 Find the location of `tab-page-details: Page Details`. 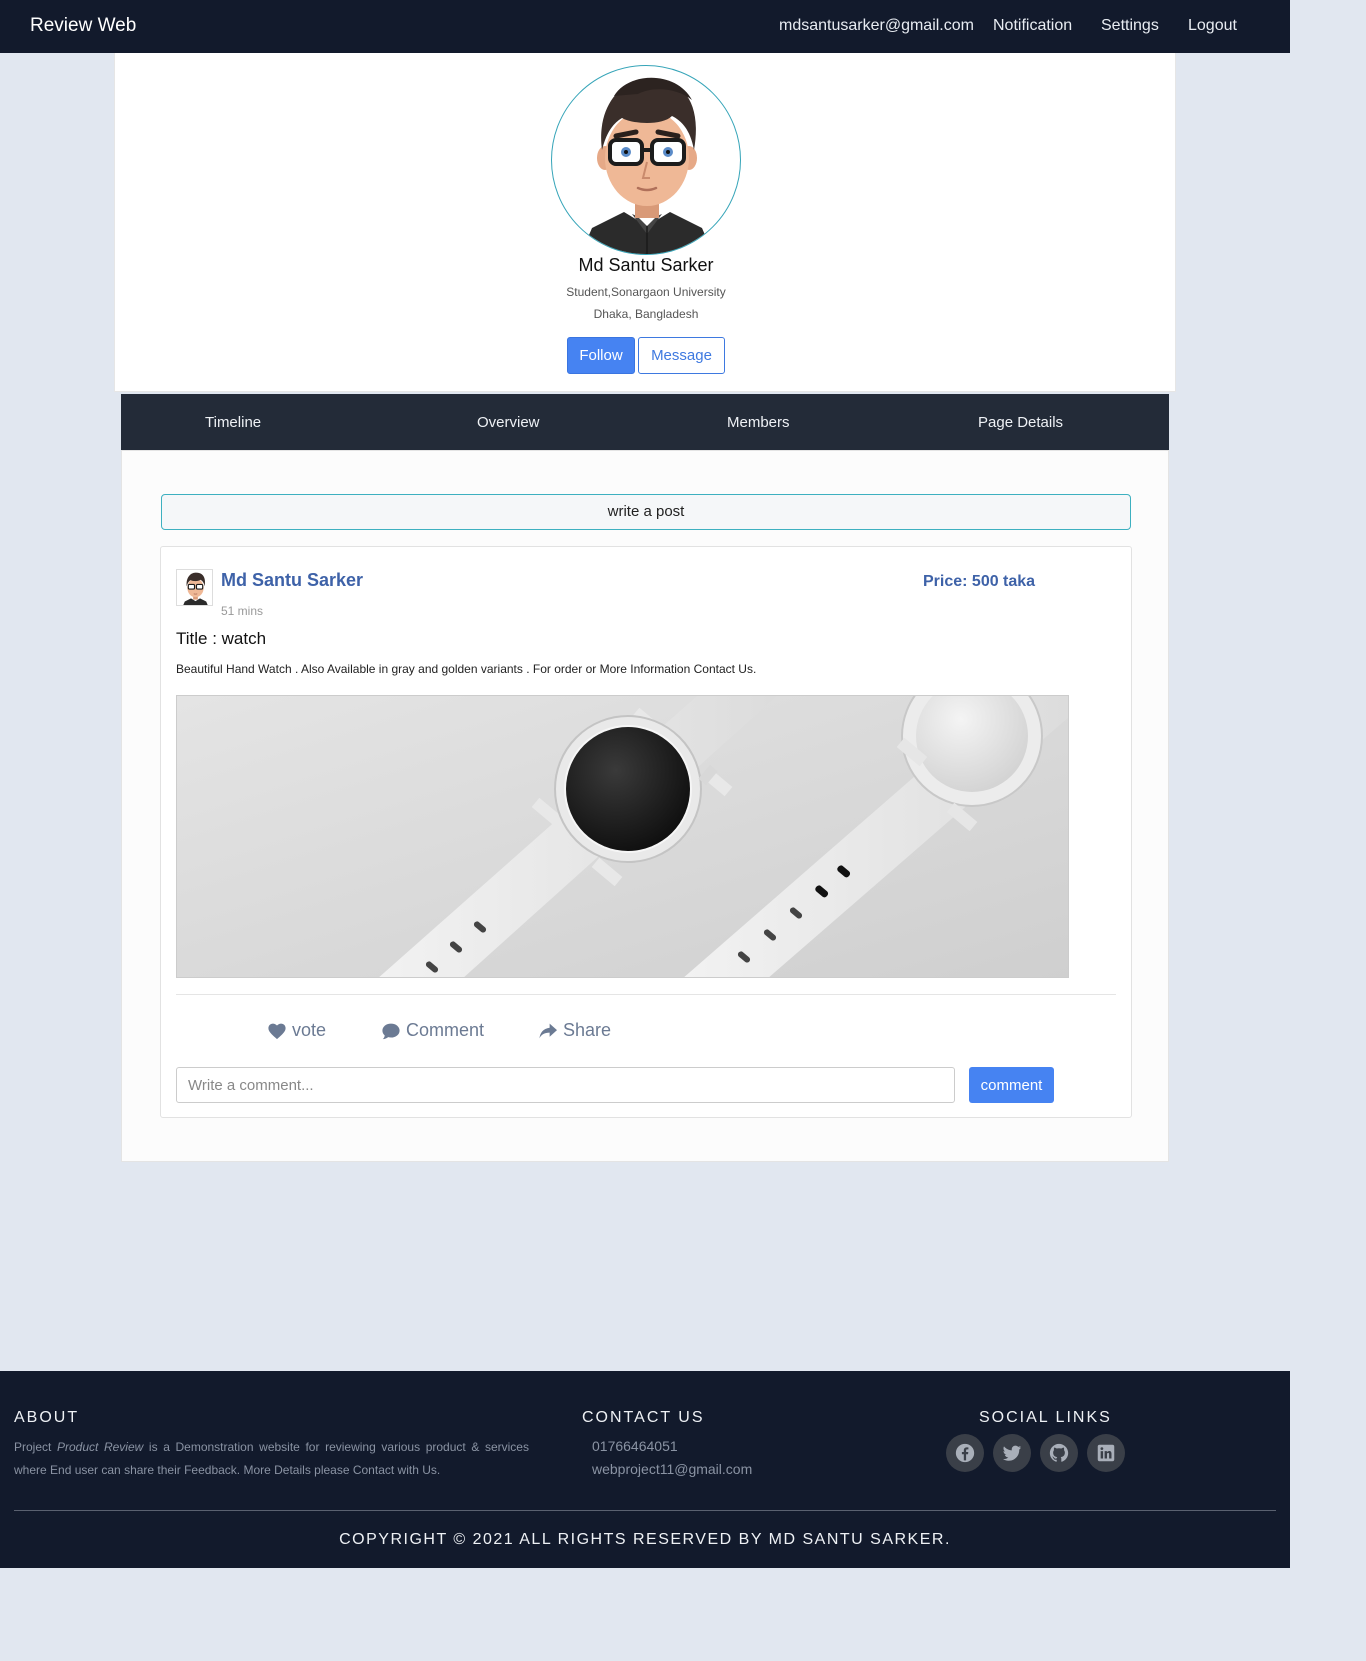

tab-page-details: Page Details is located at coordinates (1020, 422).